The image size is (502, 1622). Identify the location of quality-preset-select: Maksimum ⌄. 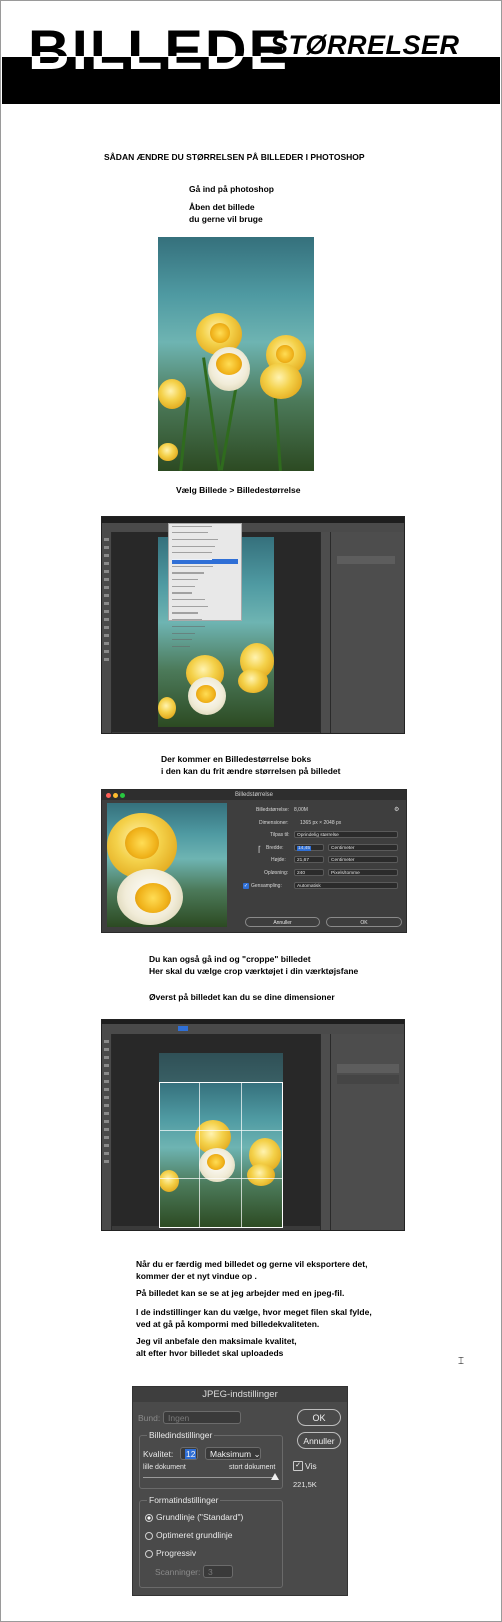
(233, 1453).